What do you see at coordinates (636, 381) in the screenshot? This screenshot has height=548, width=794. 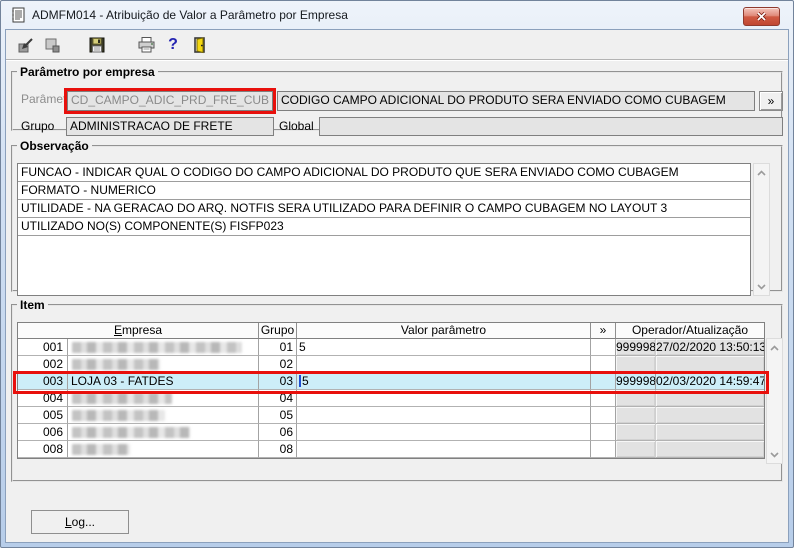 I see `cell-oper: 999998` at bounding box center [636, 381].